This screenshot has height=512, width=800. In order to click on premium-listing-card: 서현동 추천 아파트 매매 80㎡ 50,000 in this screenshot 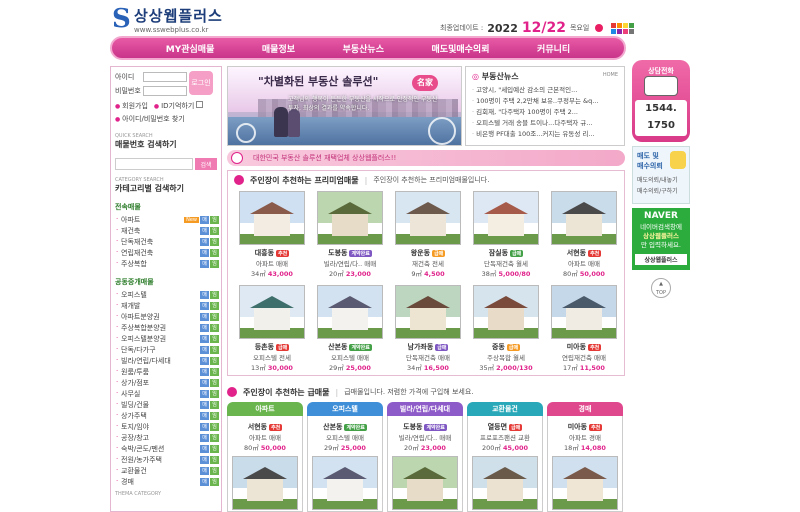, I will do `click(584, 234)`.